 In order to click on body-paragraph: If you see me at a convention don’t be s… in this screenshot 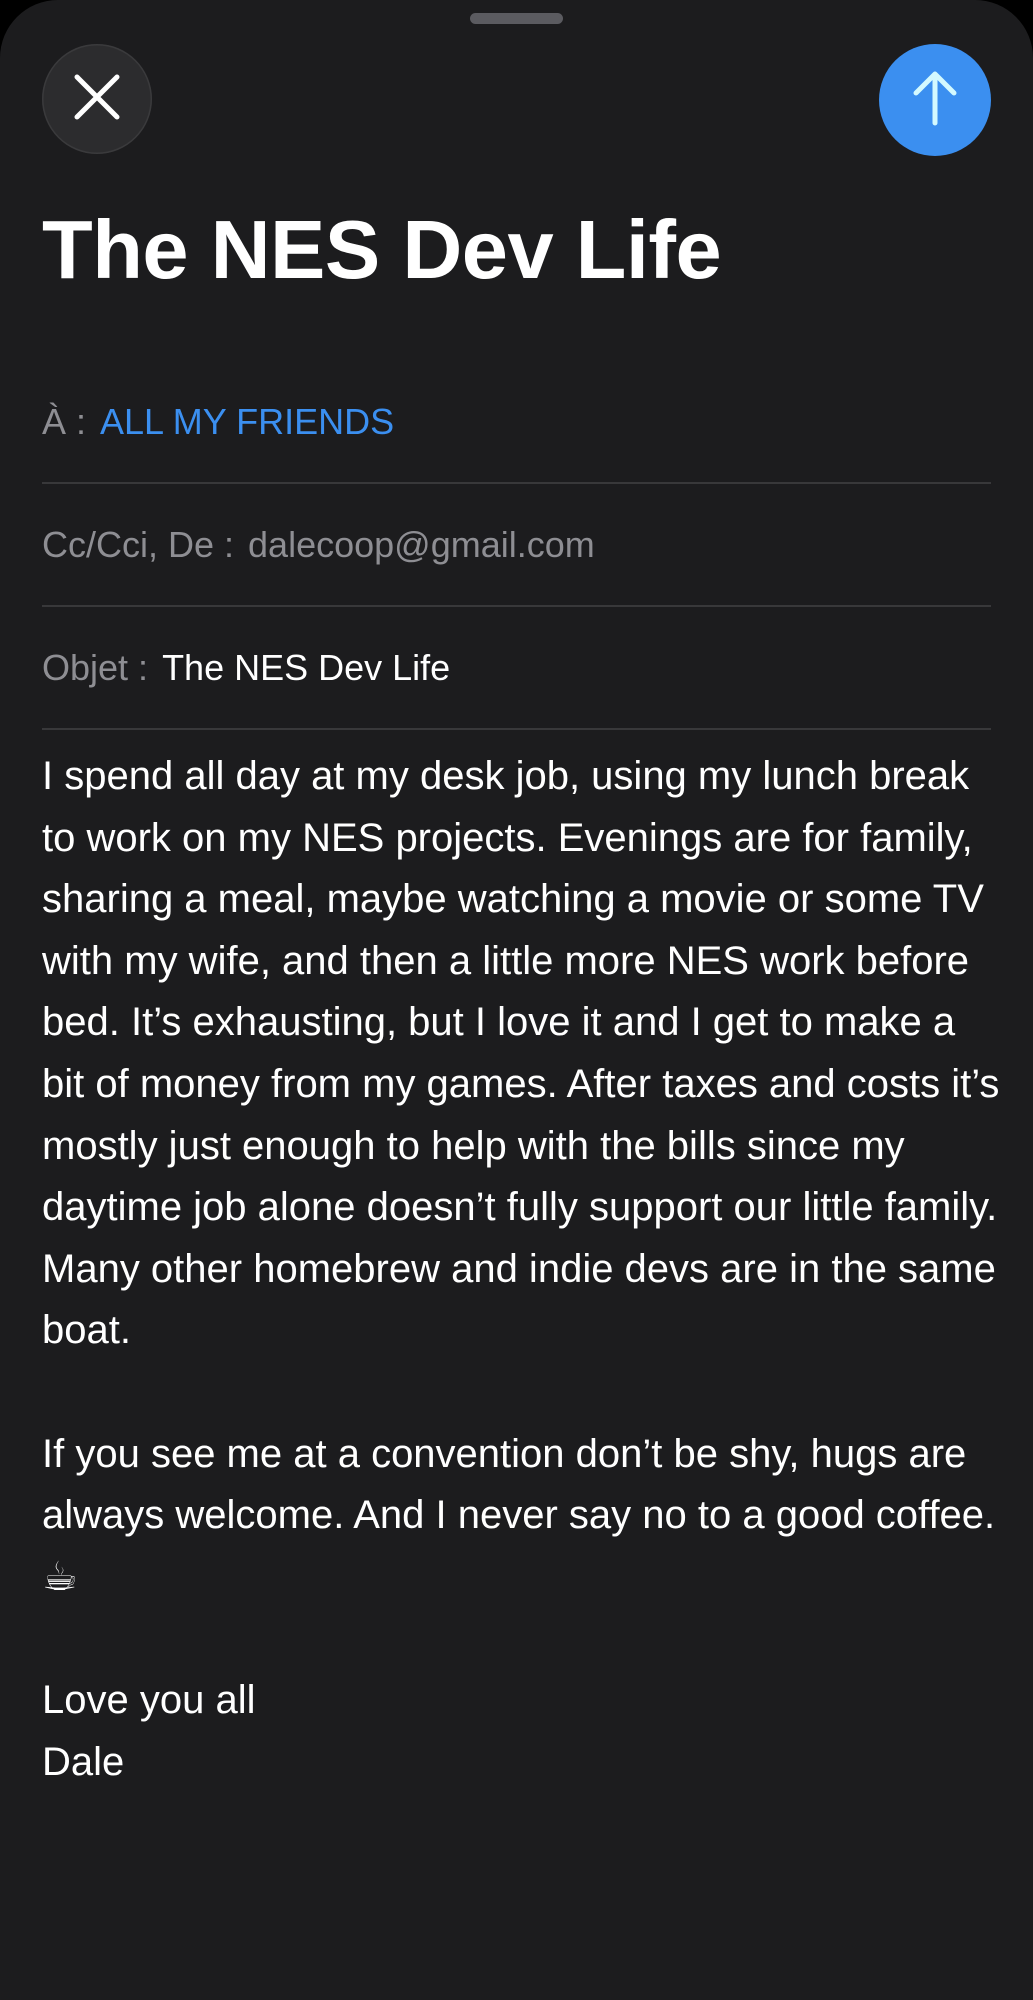, I will do `click(519, 1515)`.